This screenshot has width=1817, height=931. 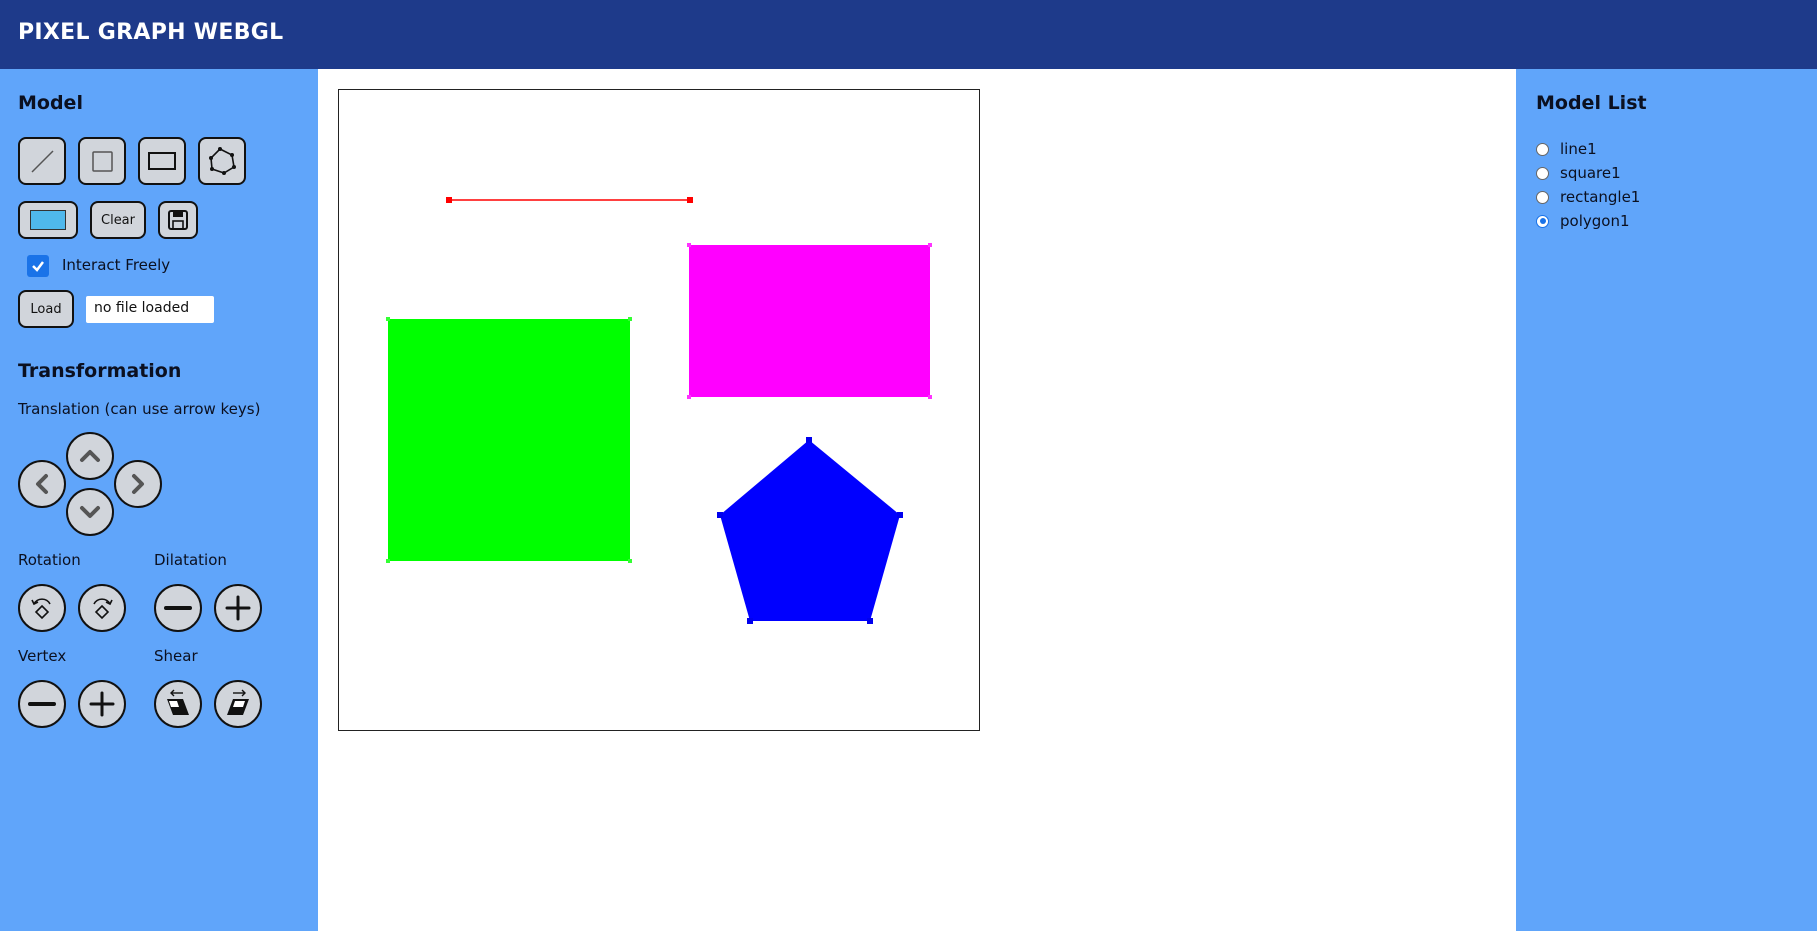 I want to click on chevron-up-icon, so click(x=90, y=456).